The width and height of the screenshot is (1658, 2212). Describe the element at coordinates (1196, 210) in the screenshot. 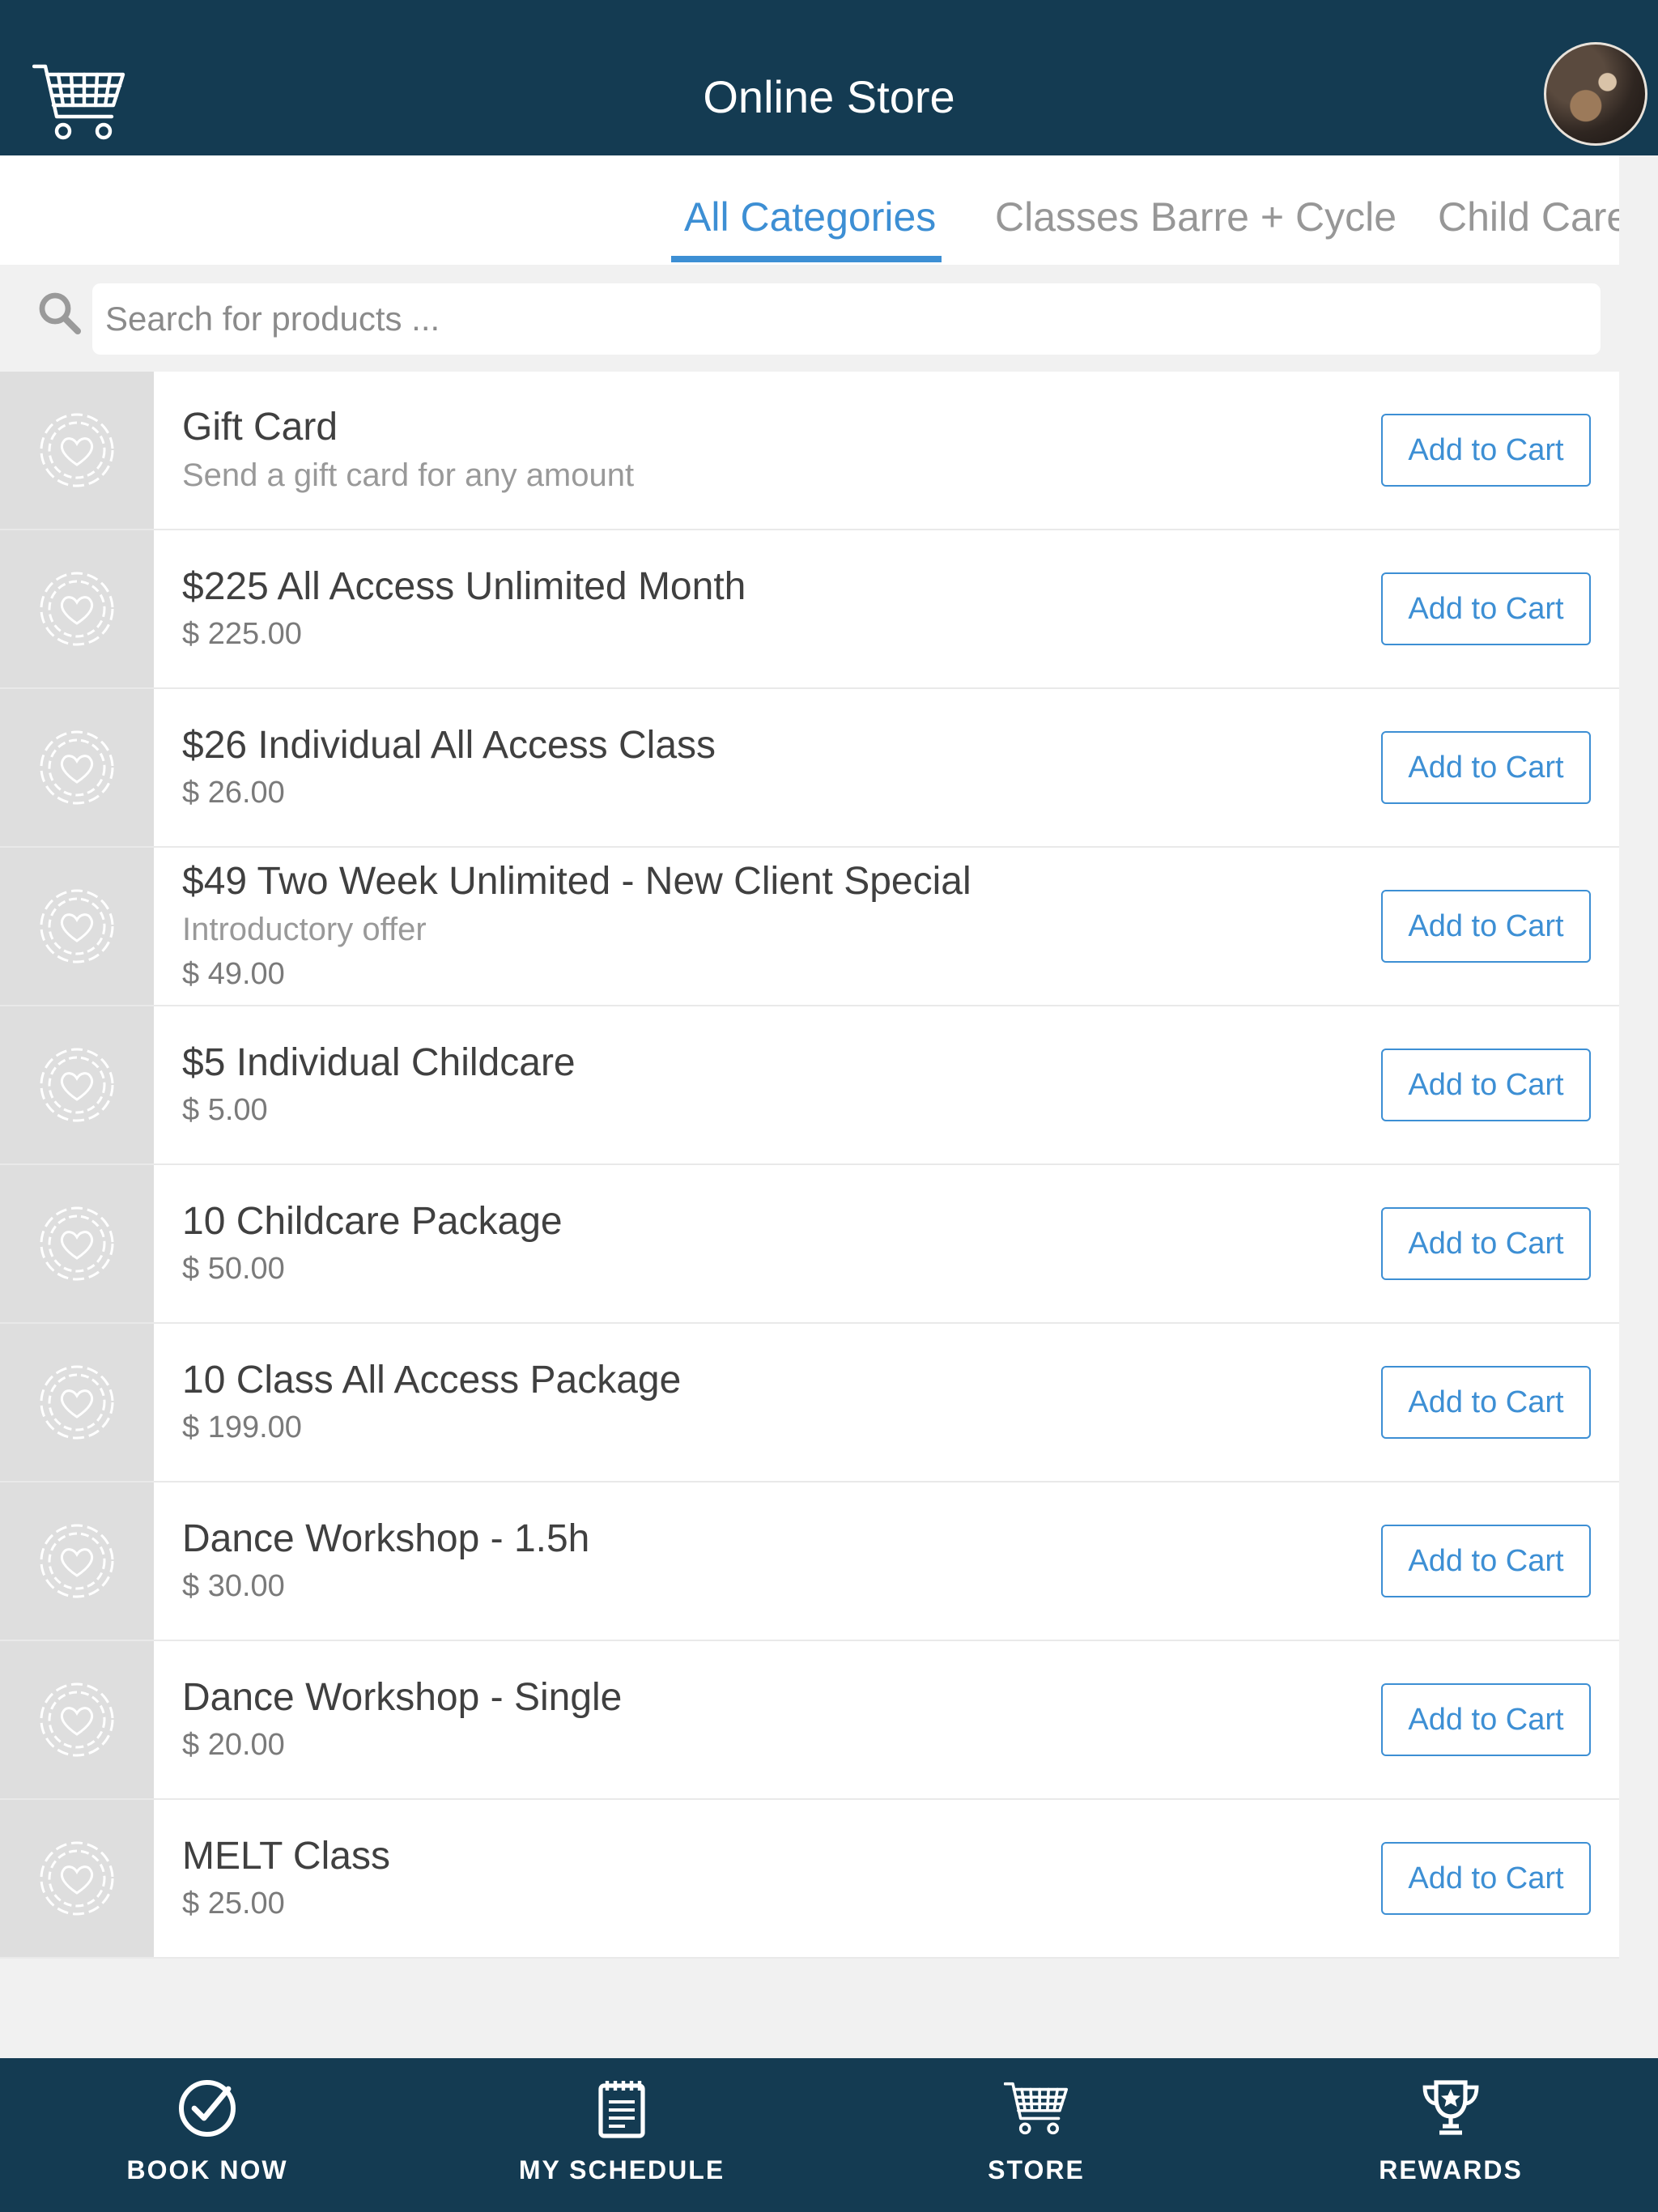

I see `tab-classes-barre-cycle: Classes Barre + Cycle` at that location.